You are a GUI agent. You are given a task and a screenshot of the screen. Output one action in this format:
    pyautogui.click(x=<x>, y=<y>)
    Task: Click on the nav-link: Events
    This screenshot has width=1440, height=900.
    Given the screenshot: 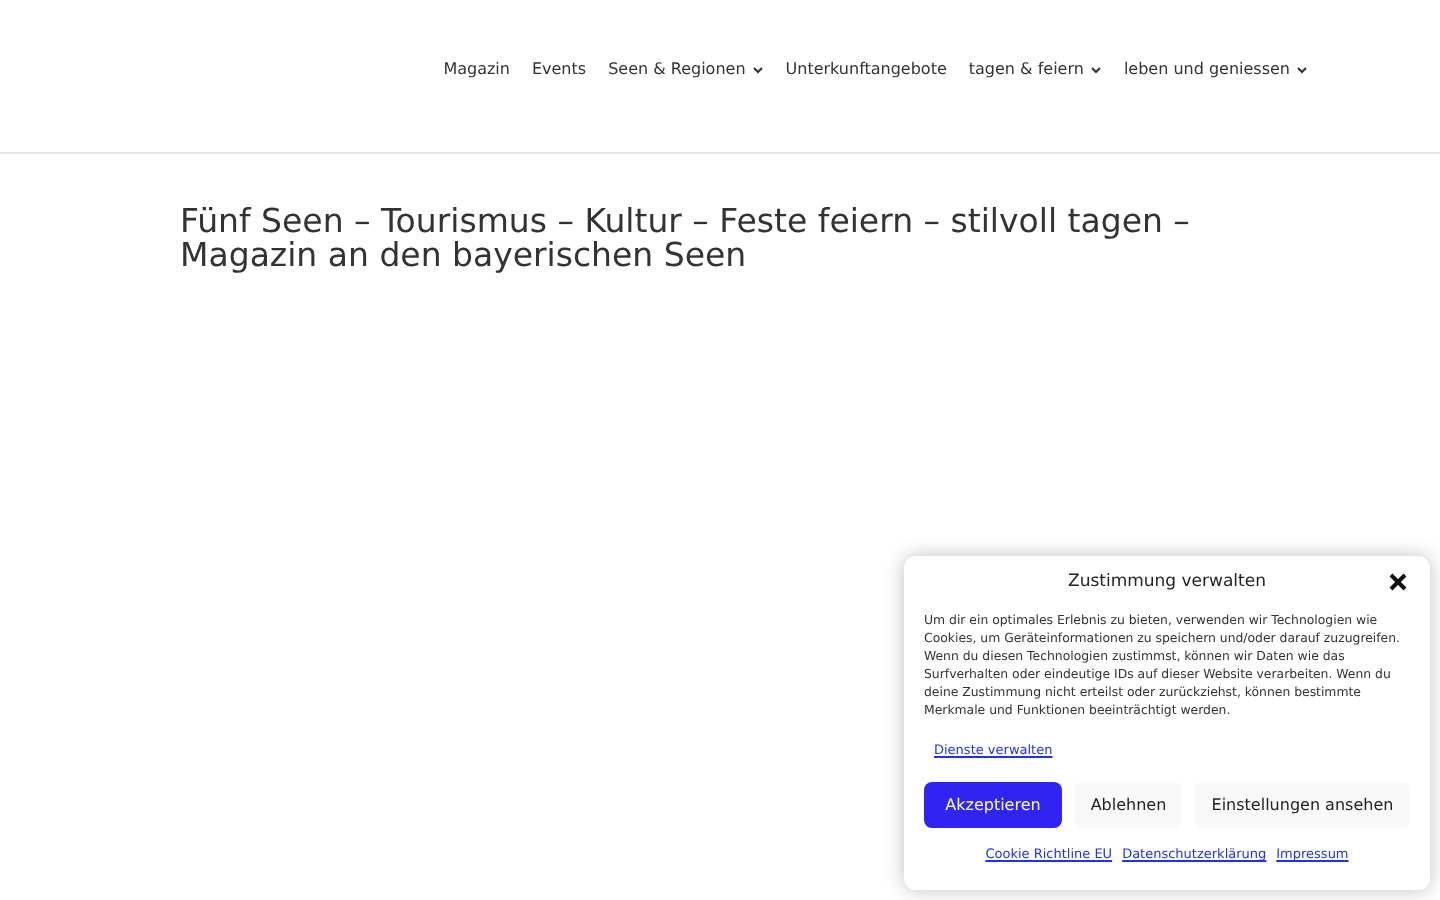 What is the action you would take?
    pyautogui.click(x=559, y=69)
    